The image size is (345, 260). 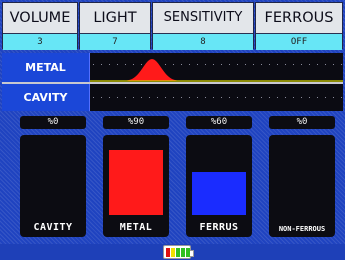 I want to click on light-setting: LIGHT 7, so click(x=115, y=26).